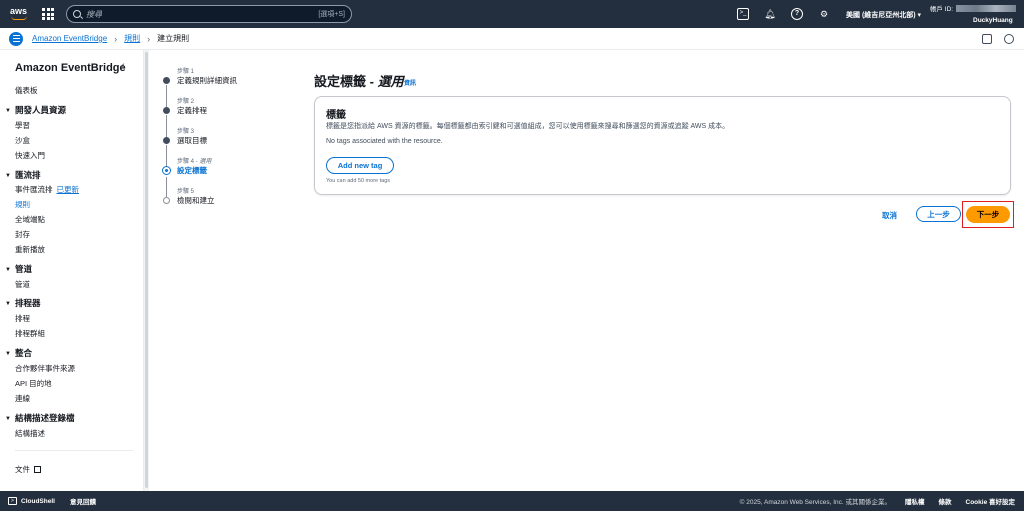 This screenshot has width=1024, height=511. What do you see at coordinates (410, 82) in the screenshot?
I see `info-link: 資訊` at bounding box center [410, 82].